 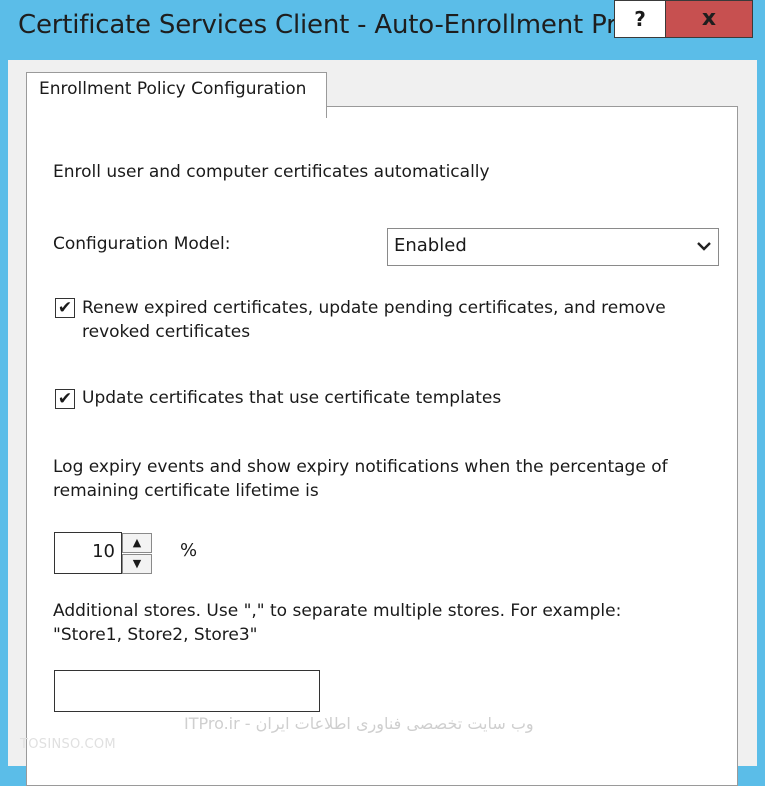 I want to click on tab-enrollment-policy-configuration: Enrollment Policy Configuration, so click(x=176, y=95).